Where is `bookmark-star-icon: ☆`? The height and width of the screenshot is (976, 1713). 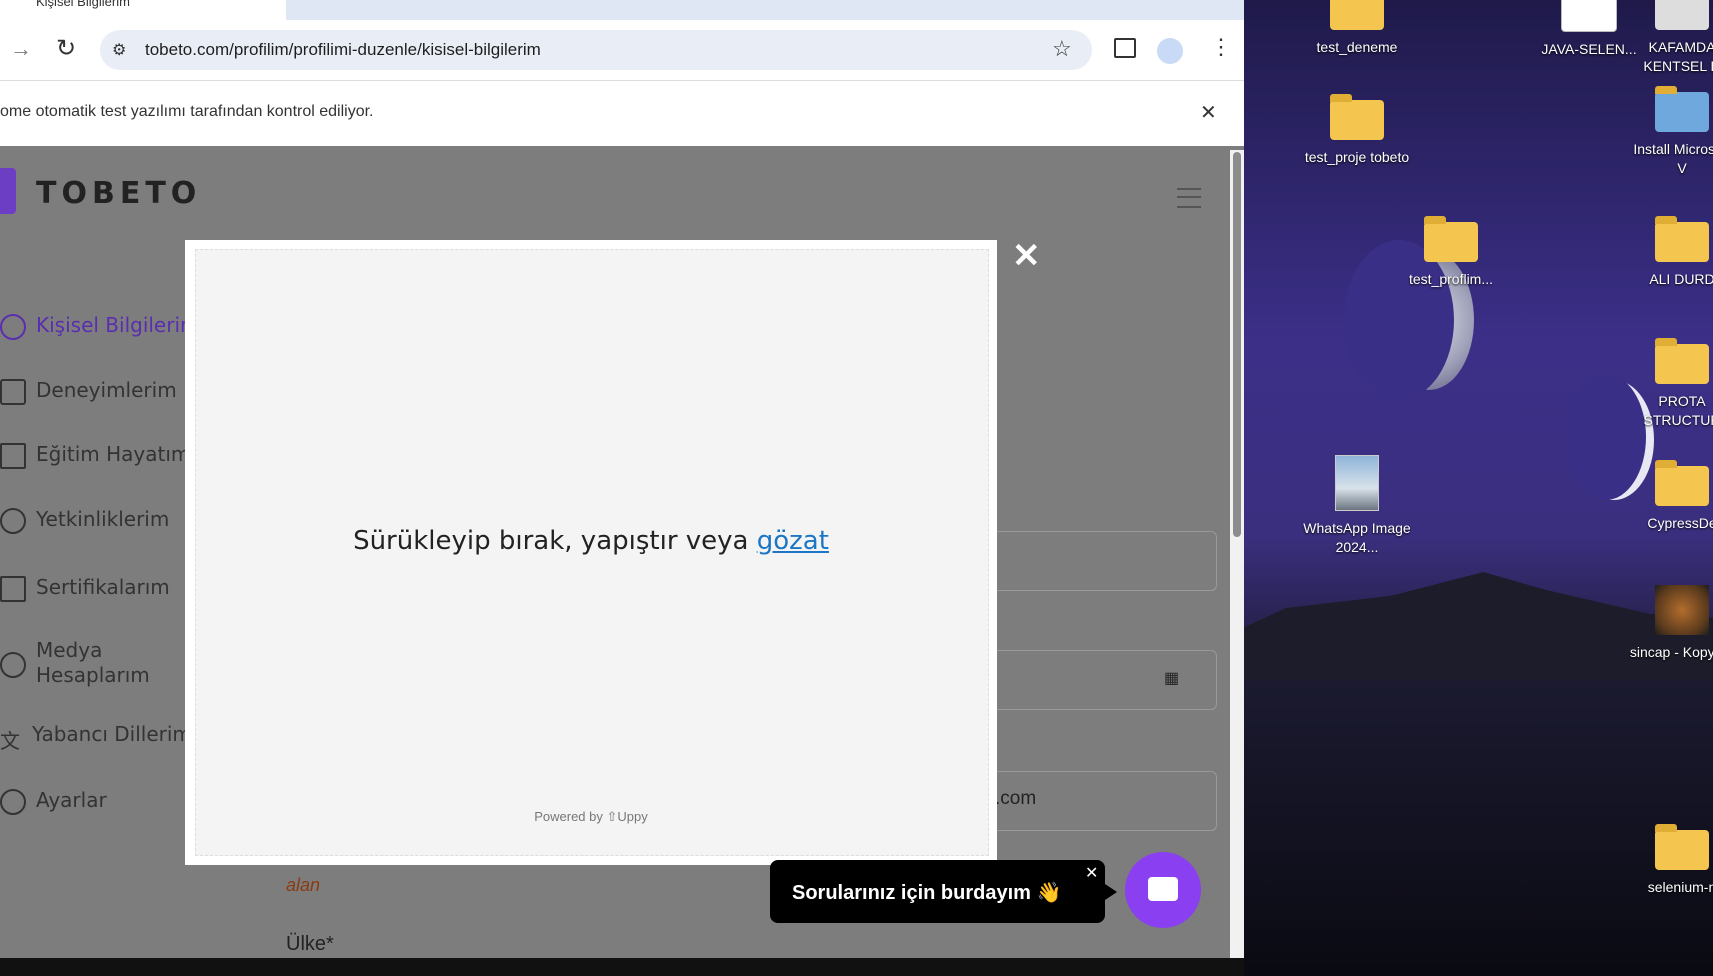
bookmark-star-icon: ☆ is located at coordinates (1062, 49).